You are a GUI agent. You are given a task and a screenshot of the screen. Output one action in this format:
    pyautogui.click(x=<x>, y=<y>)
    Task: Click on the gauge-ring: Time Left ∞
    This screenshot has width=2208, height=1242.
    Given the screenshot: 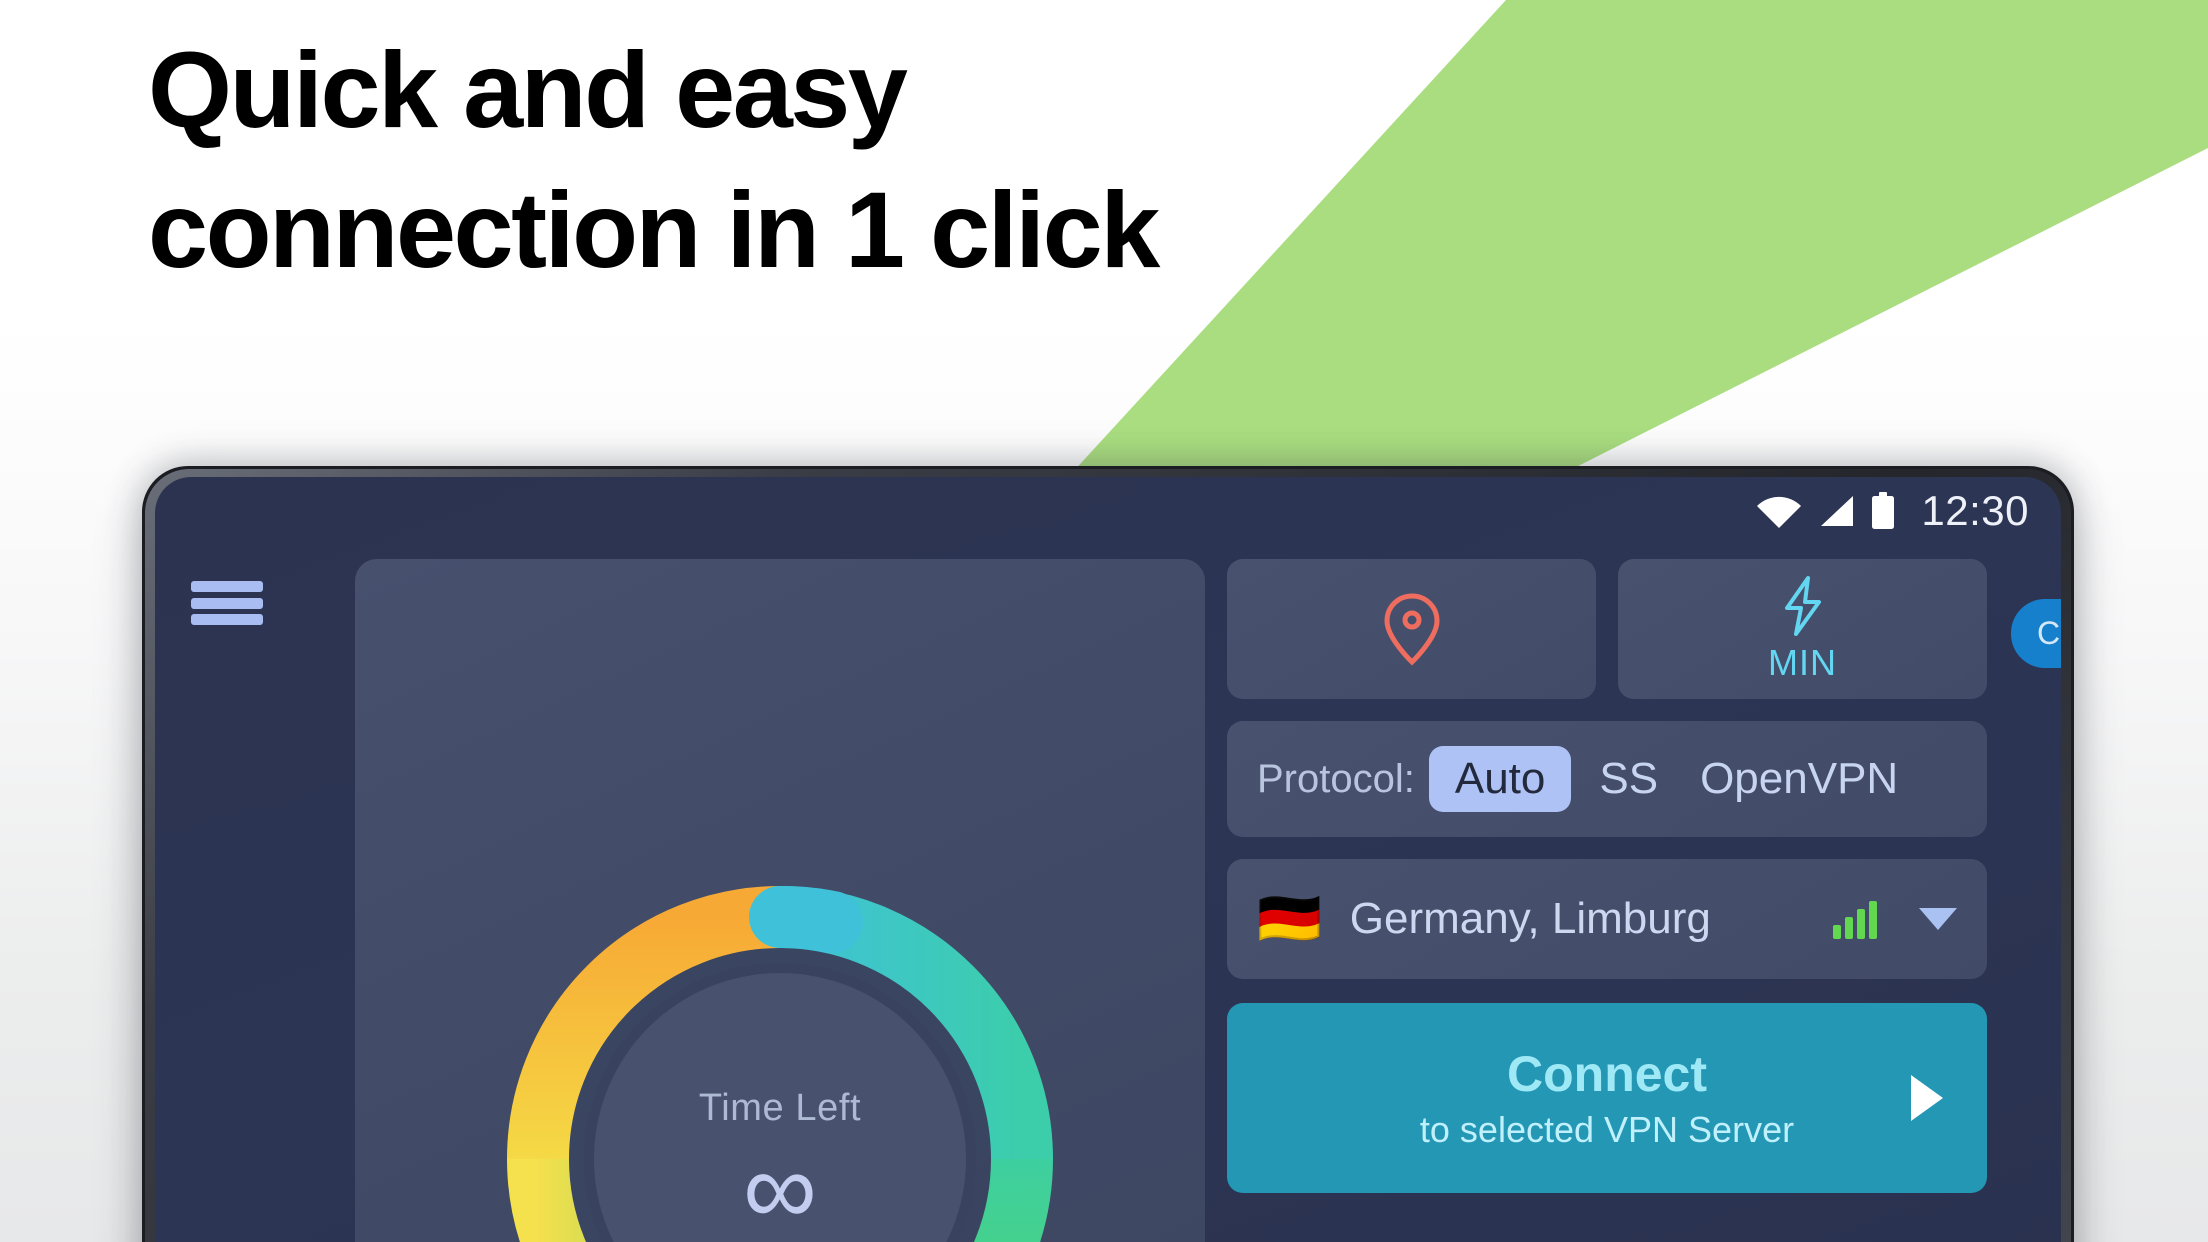 What is the action you would take?
    pyautogui.click(x=780, y=1050)
    